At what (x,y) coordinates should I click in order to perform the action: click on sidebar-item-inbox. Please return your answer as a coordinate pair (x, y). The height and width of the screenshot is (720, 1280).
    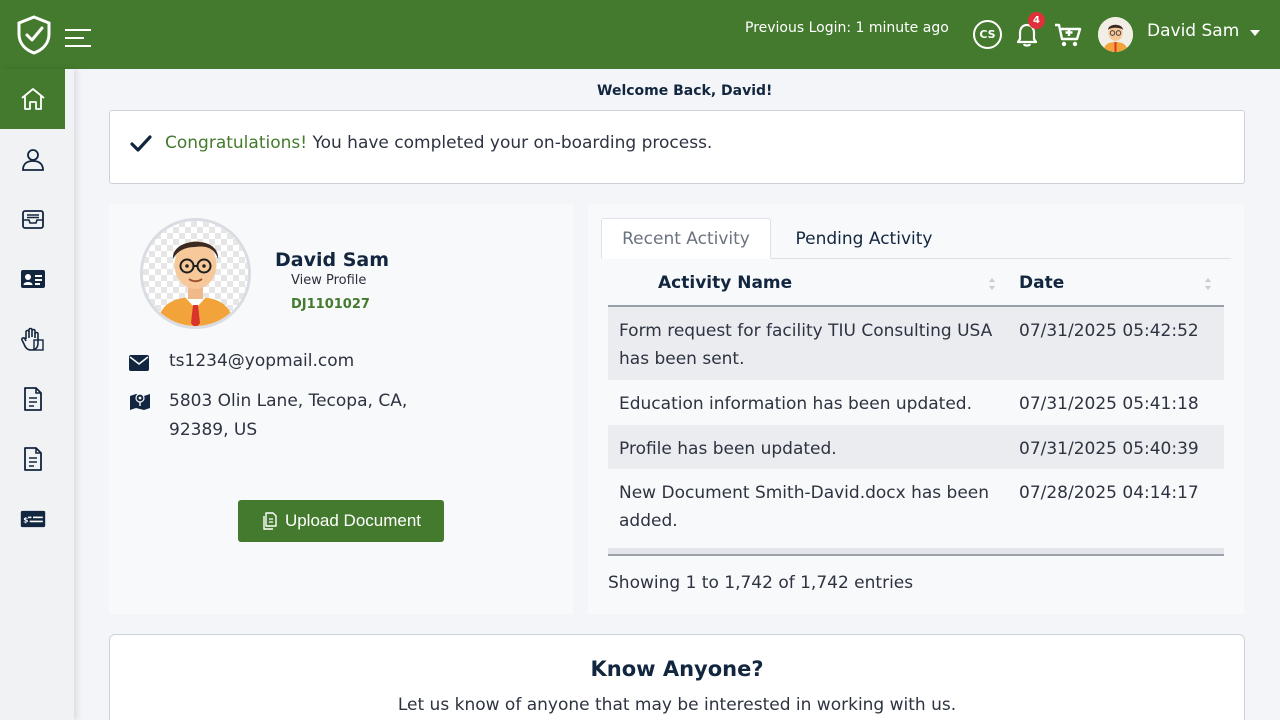
    Looking at the image, I should click on (32, 219).